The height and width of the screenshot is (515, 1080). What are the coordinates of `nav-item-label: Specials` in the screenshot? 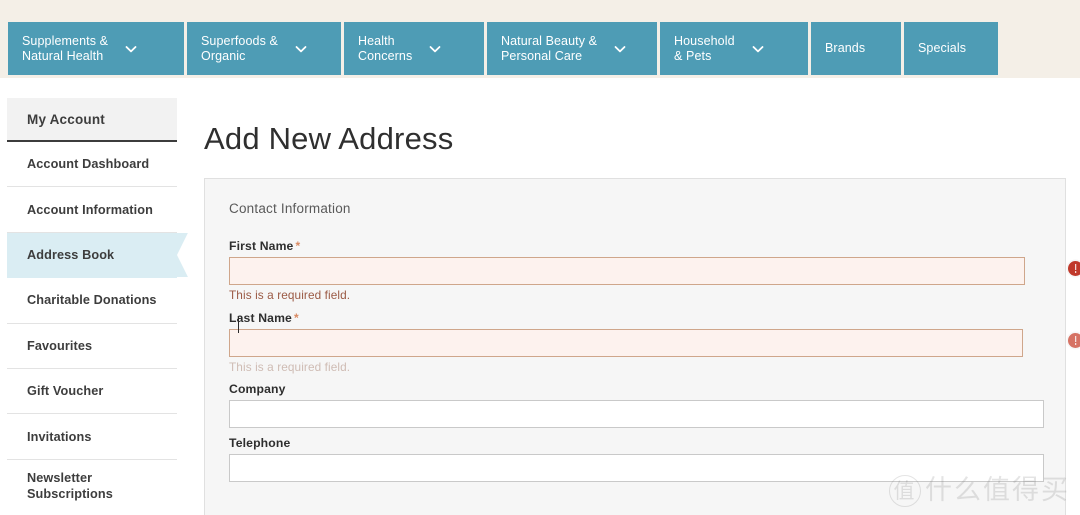 It's located at (942, 48).